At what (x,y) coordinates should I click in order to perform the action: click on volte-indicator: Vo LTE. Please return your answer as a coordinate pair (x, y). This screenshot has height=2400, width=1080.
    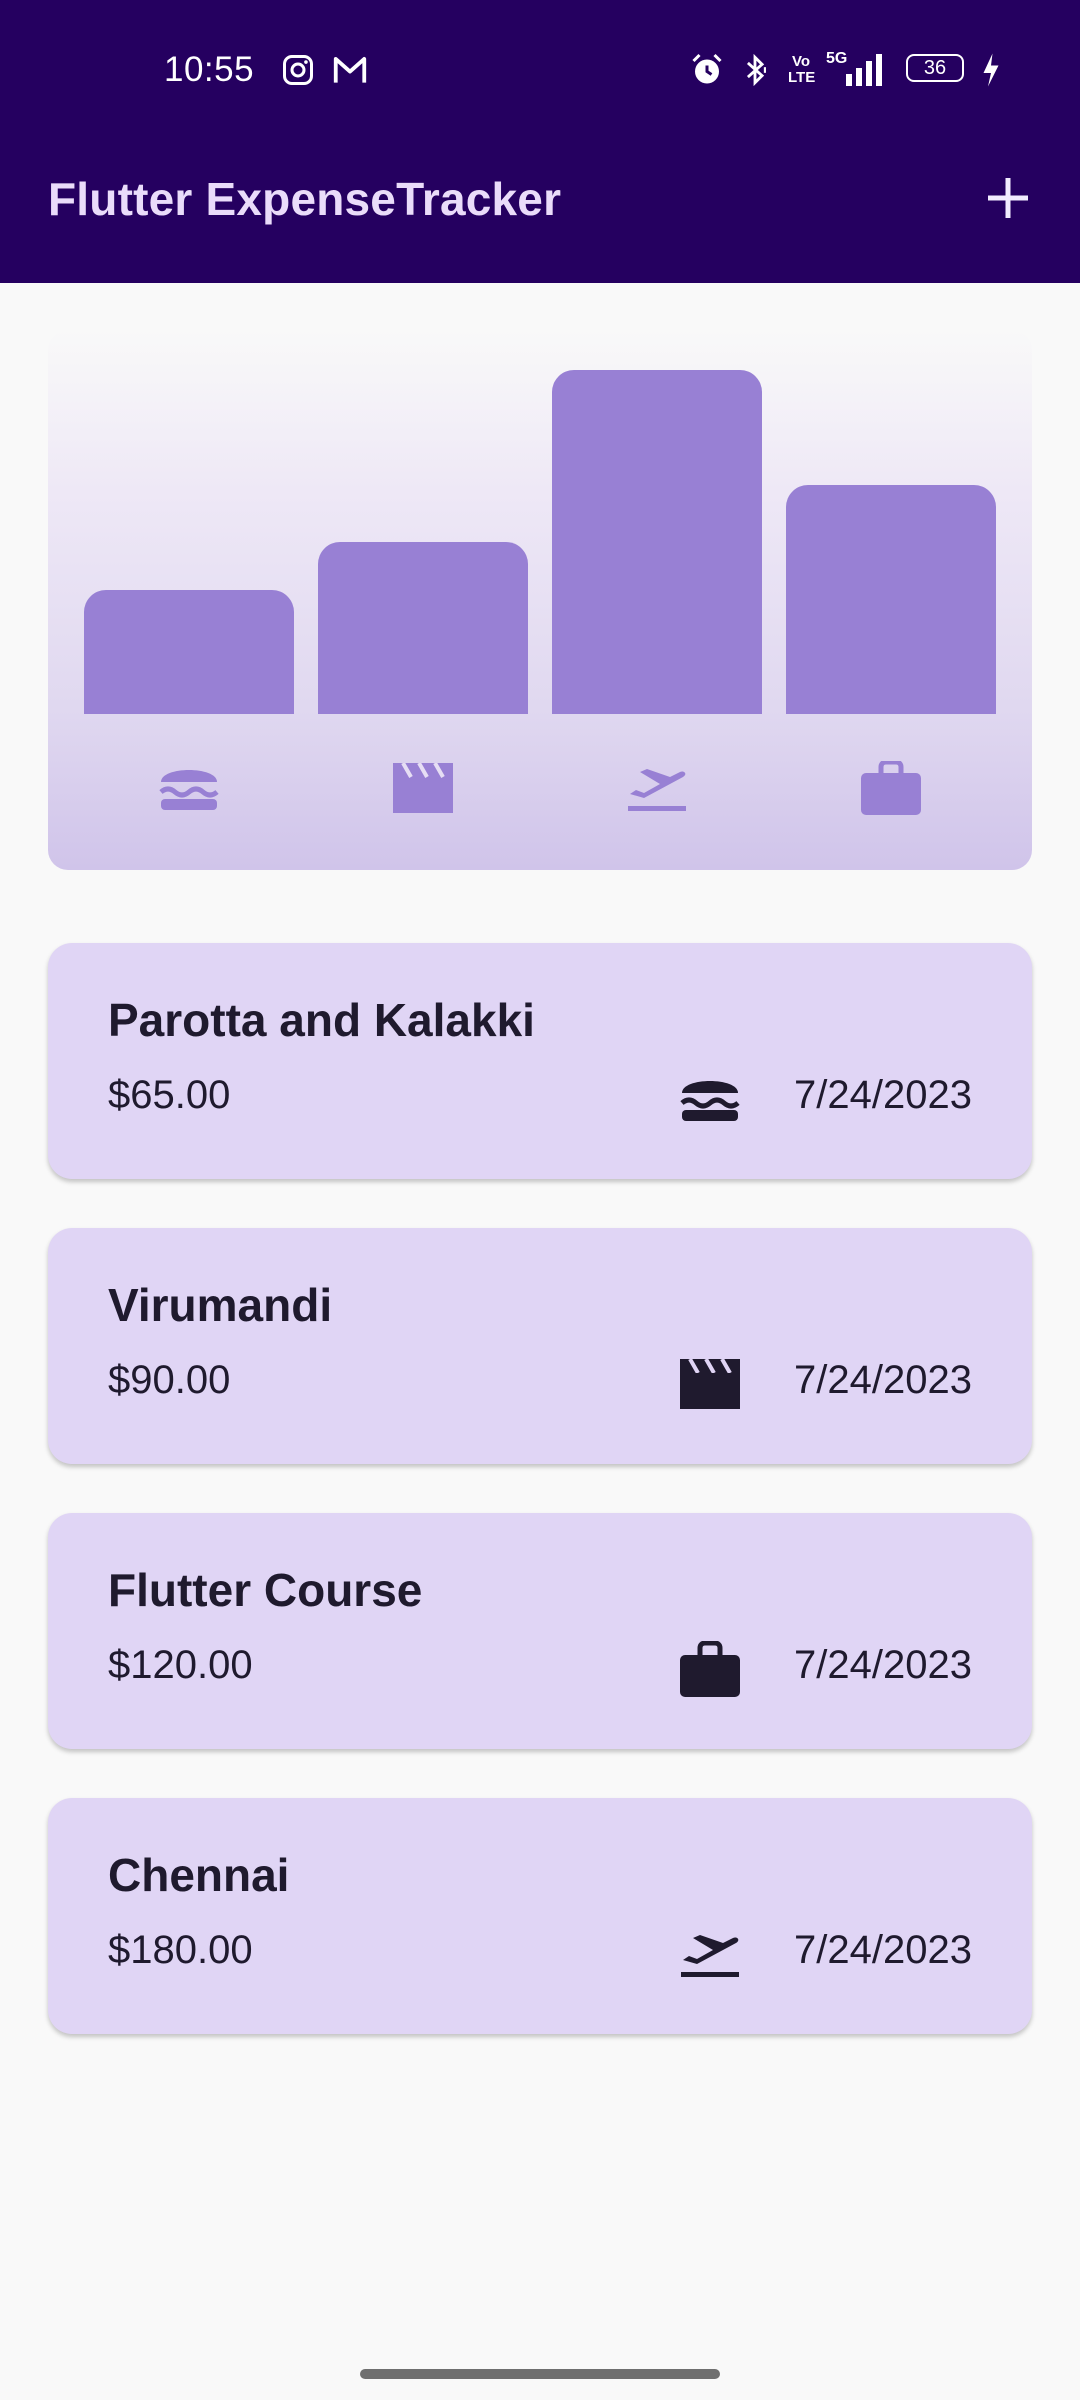
    Looking at the image, I should click on (802, 69).